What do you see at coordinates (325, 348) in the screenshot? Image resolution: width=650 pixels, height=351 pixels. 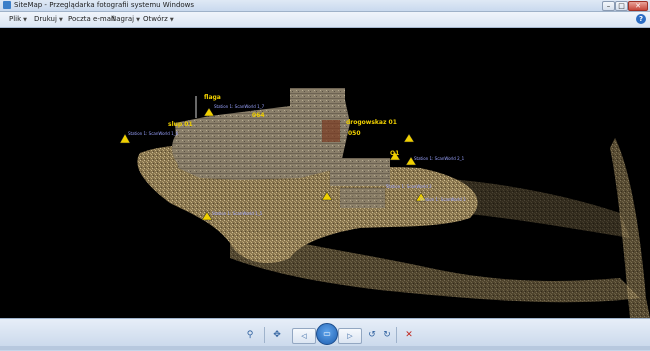 I see `taskbar-strip` at bounding box center [325, 348].